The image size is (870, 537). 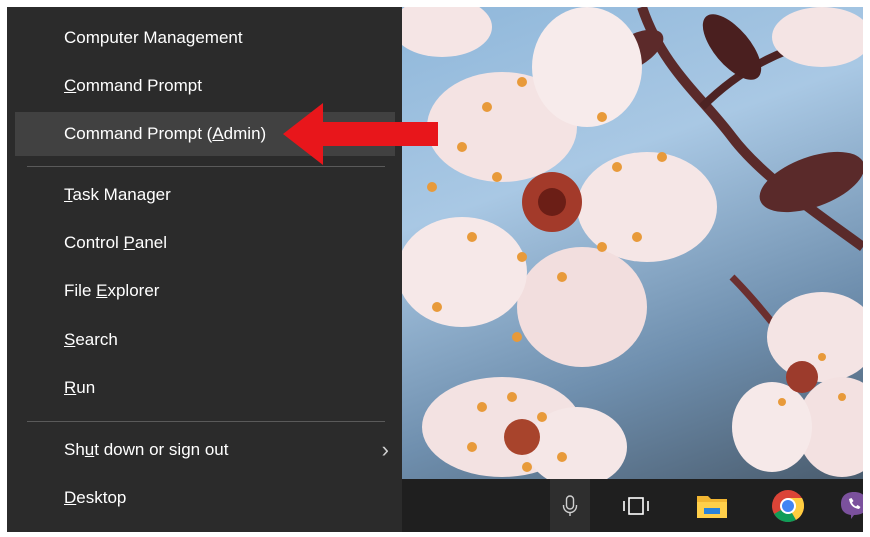 I want to click on microphone-icon, so click(x=570, y=505).